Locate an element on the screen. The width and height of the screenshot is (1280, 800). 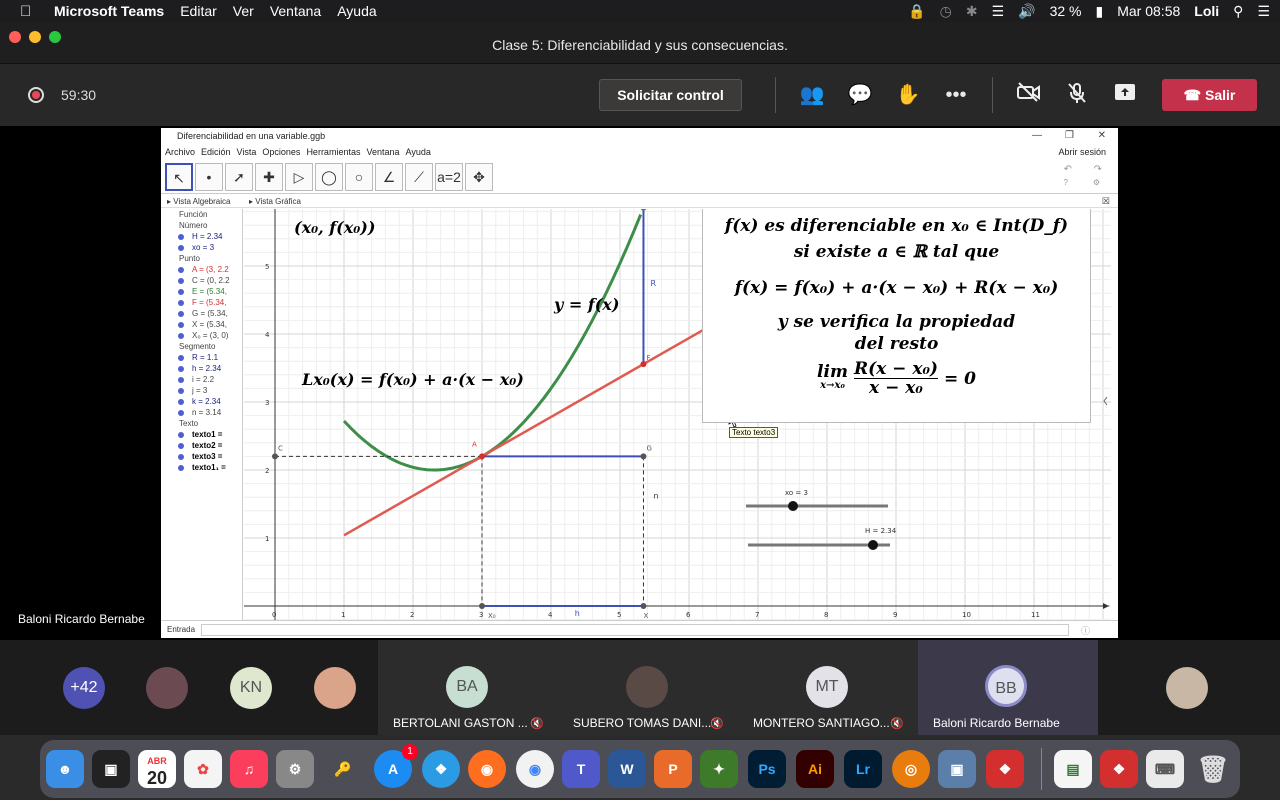
raise-hand-icon: ✋ is located at coordinates (908, 95).